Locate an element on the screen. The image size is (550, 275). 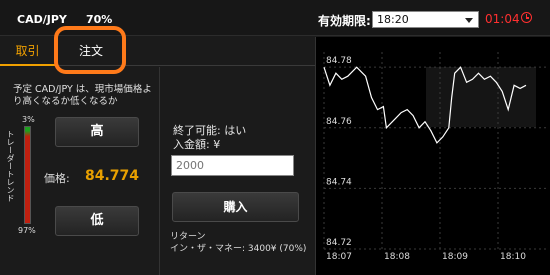
high-button: 高 is located at coordinates (97, 132).